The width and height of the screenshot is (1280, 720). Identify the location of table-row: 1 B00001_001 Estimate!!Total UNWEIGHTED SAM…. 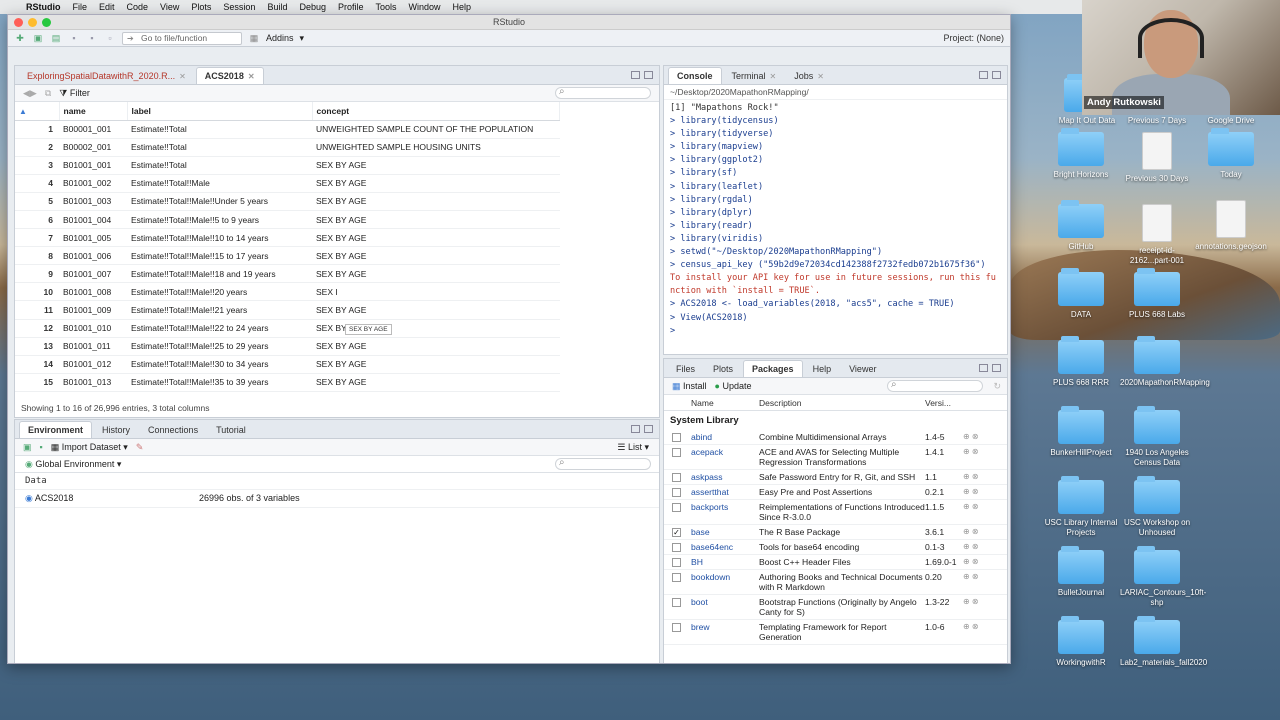
(287, 129).